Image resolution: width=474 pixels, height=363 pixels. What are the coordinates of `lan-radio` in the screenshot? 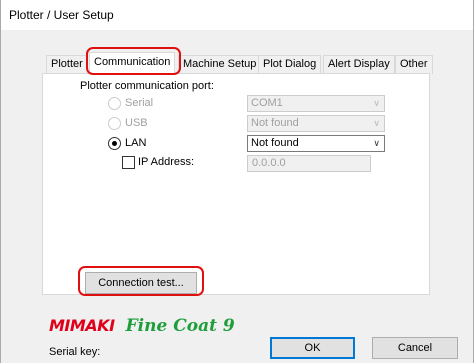 It's located at (114, 143).